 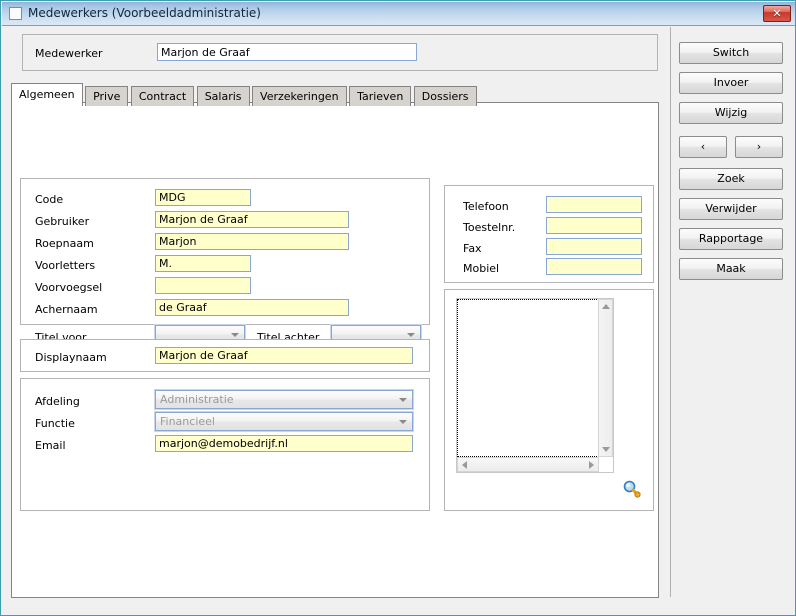 I want to click on label-mobiel: Mobiel, so click(x=481, y=268).